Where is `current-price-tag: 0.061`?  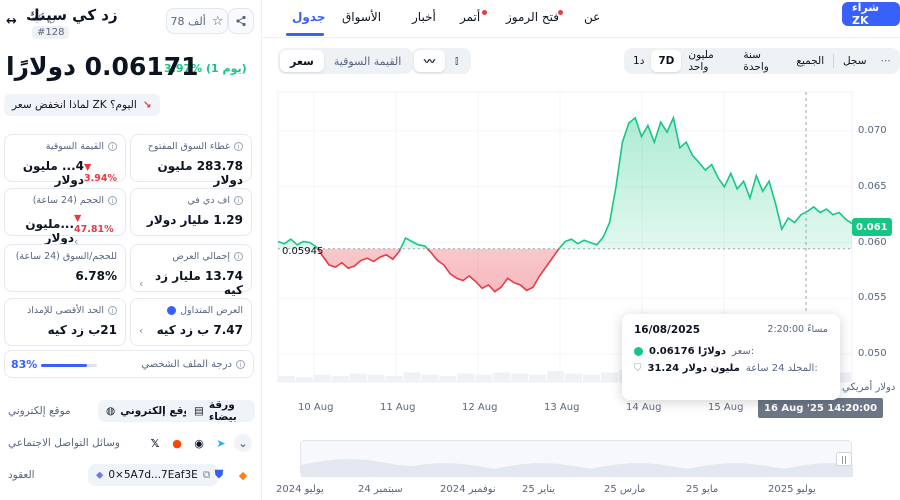 current-price-tag: 0.061 is located at coordinates (872, 227).